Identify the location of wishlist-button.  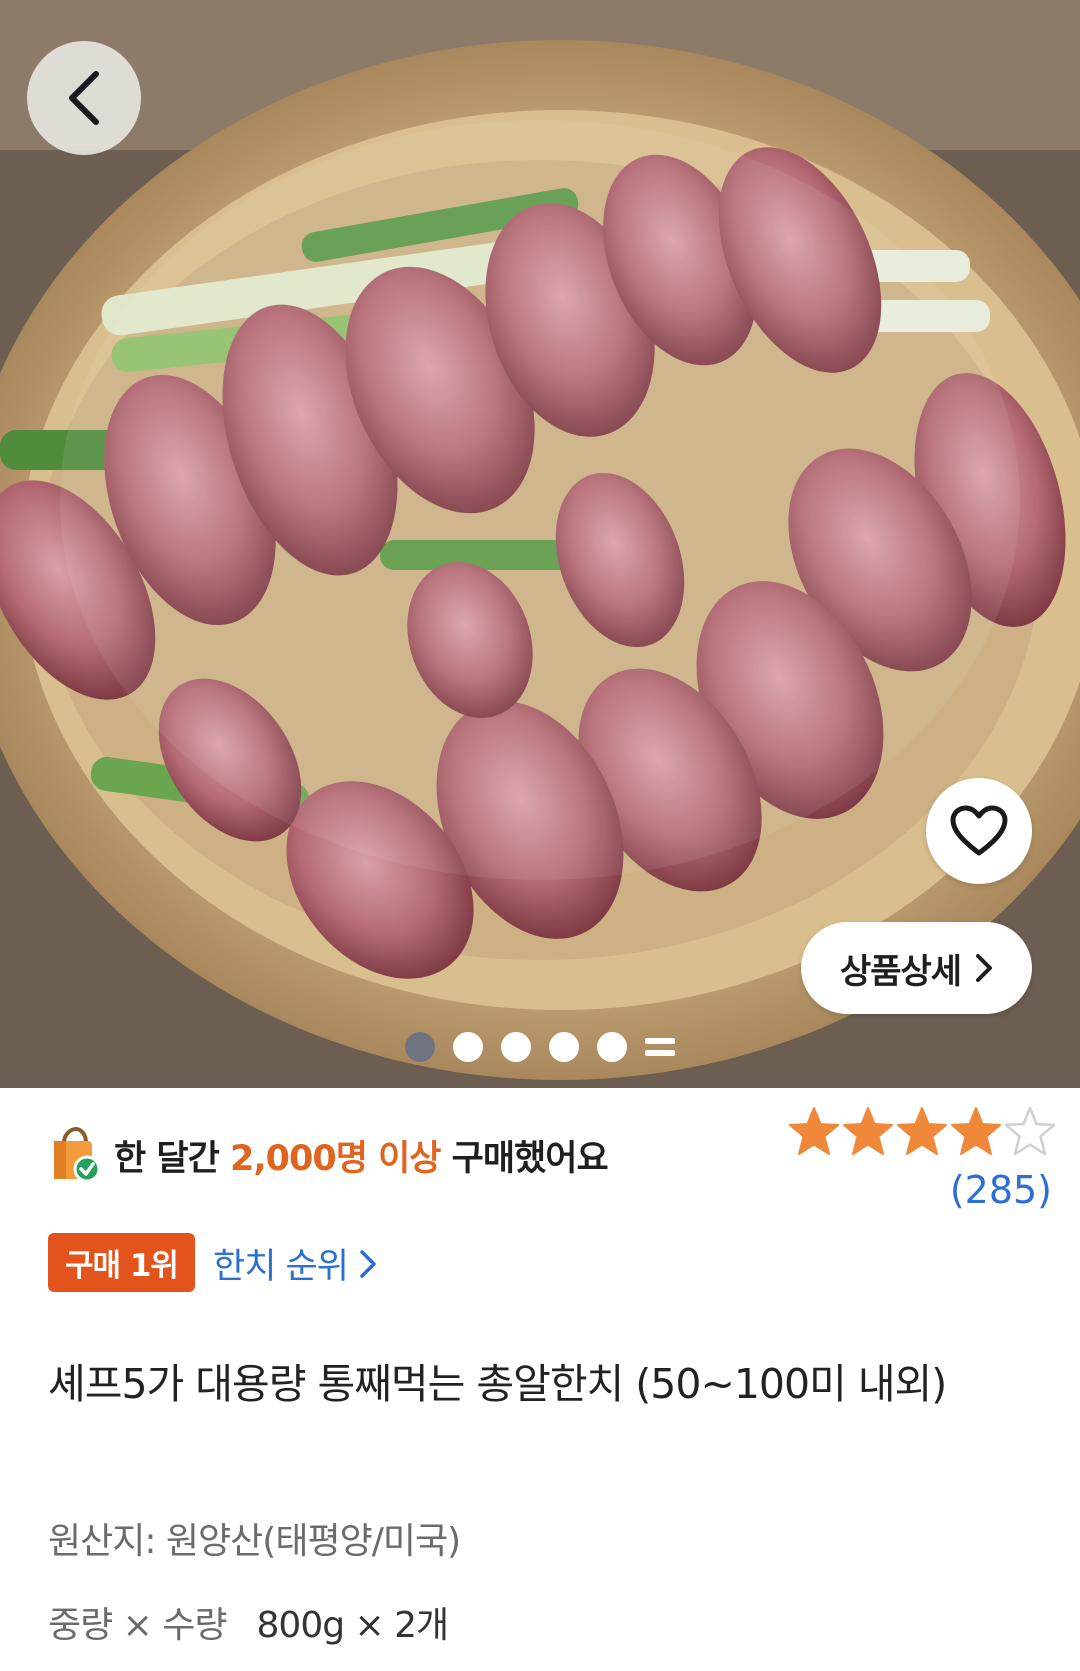
(979, 831).